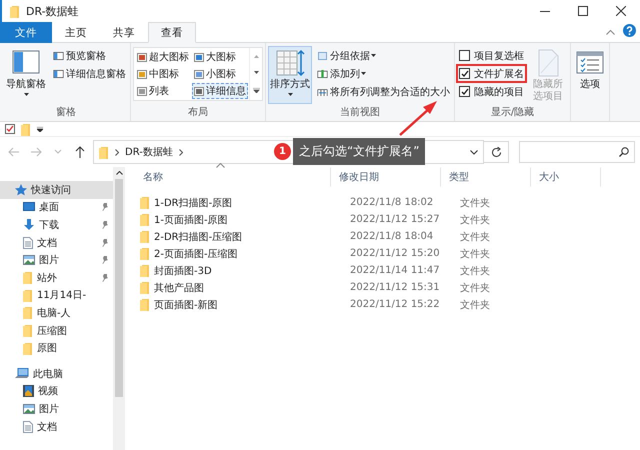  Describe the element at coordinates (56, 295) in the screenshot. I see `nav-item: 11月14日-` at that location.